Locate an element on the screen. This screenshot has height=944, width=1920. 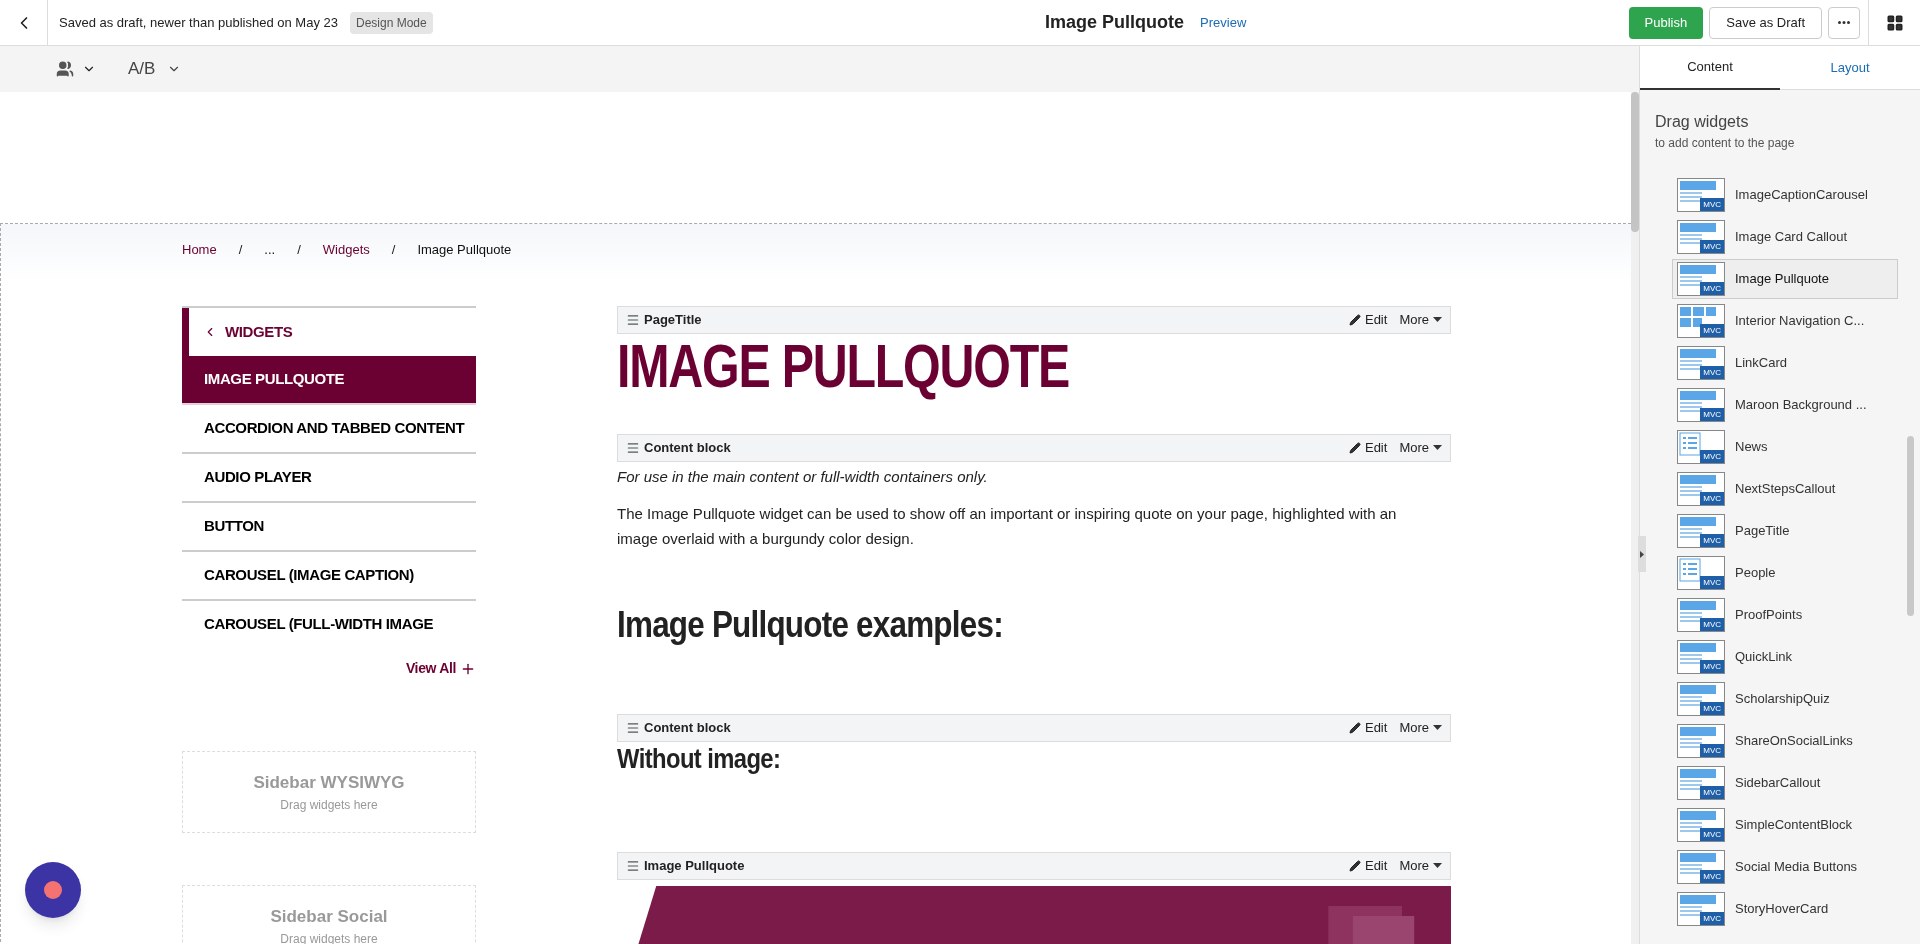
widget-list-item: MVC NextStepsCallout is located at coordinates (1785, 489).